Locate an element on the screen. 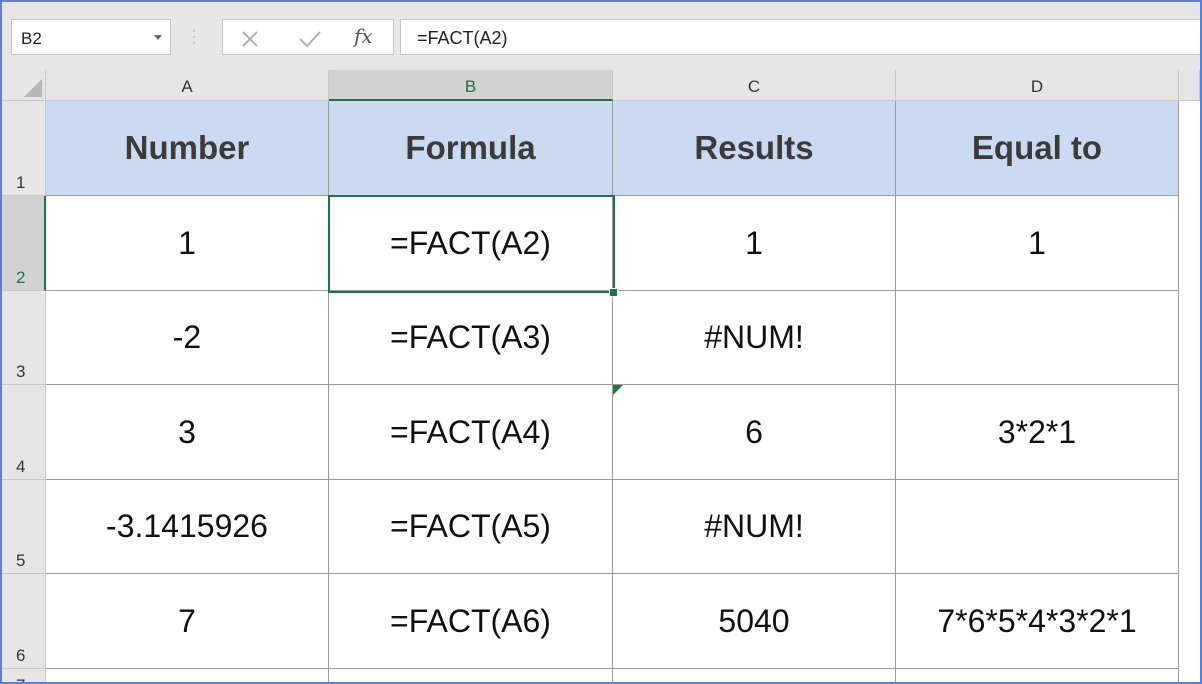 The height and width of the screenshot is (684, 1202). select-all-icon is located at coordinates (33, 88).